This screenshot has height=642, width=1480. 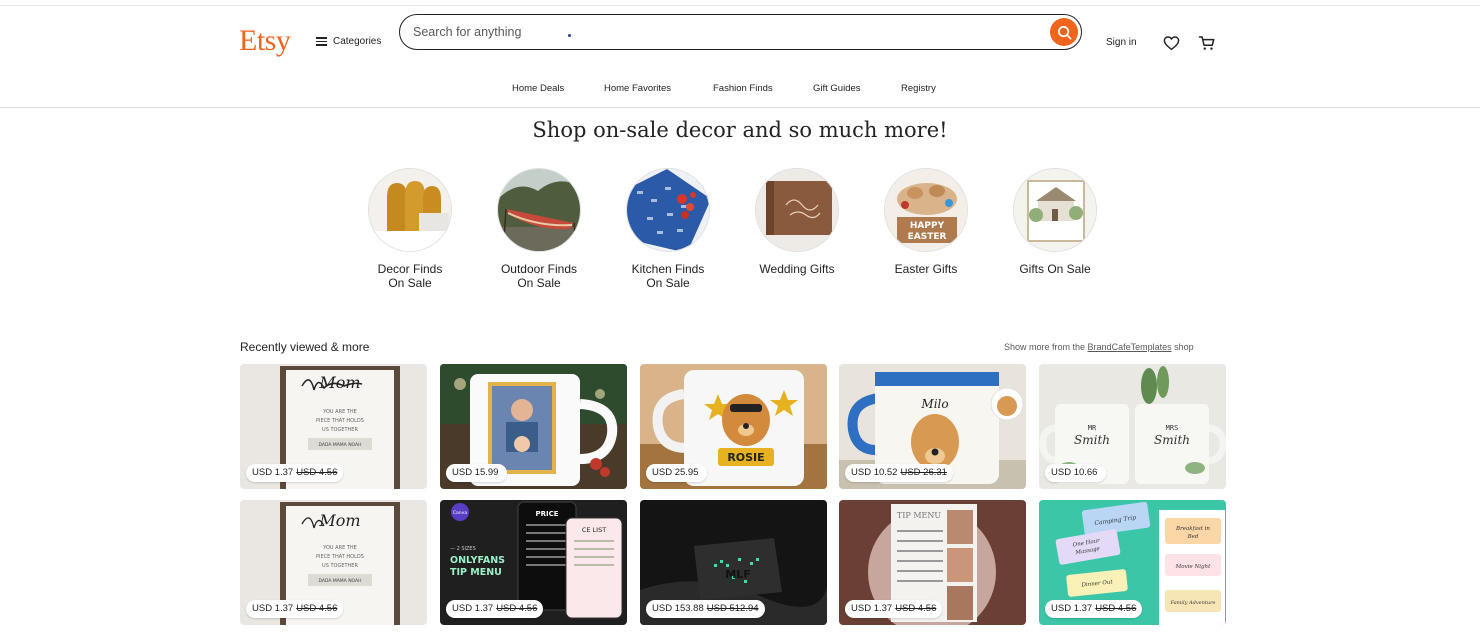 I want to click on svg-text: Milo, so click(x=934, y=404).